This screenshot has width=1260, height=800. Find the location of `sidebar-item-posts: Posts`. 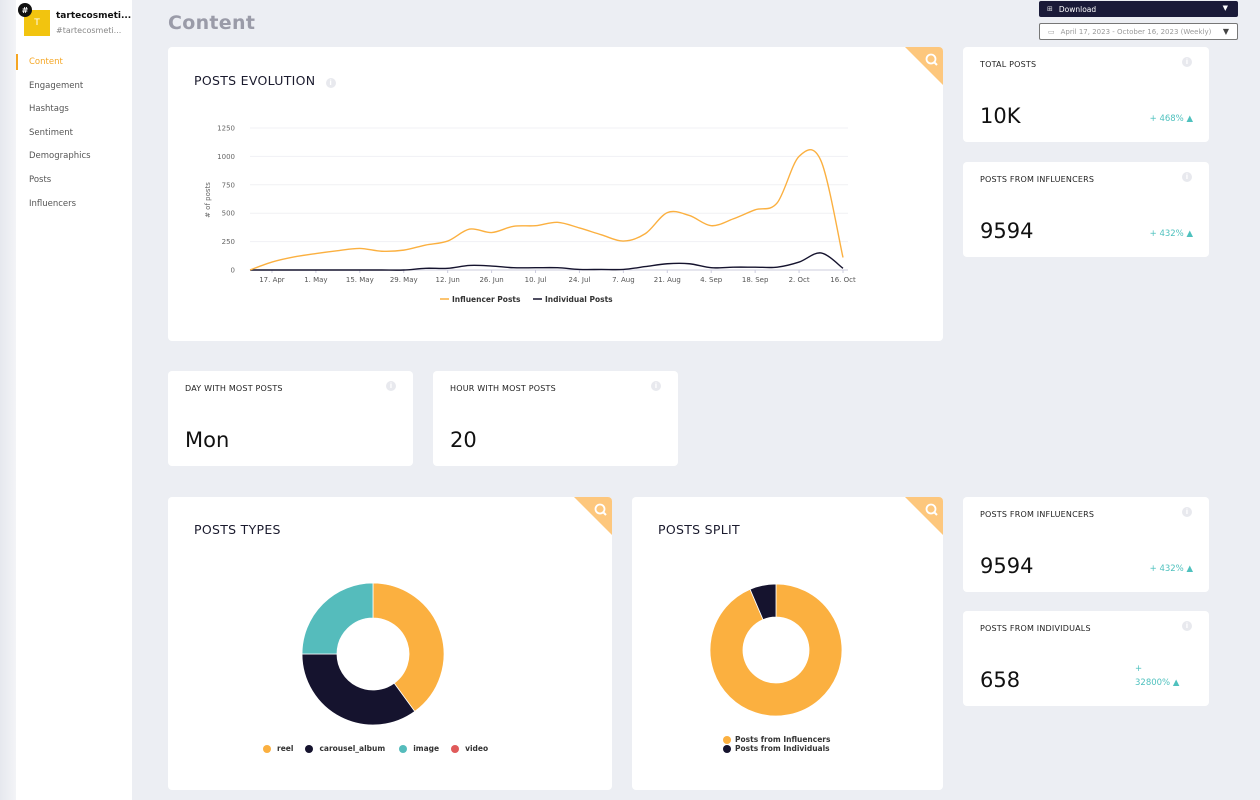

sidebar-item-posts: Posts is located at coordinates (74, 184).